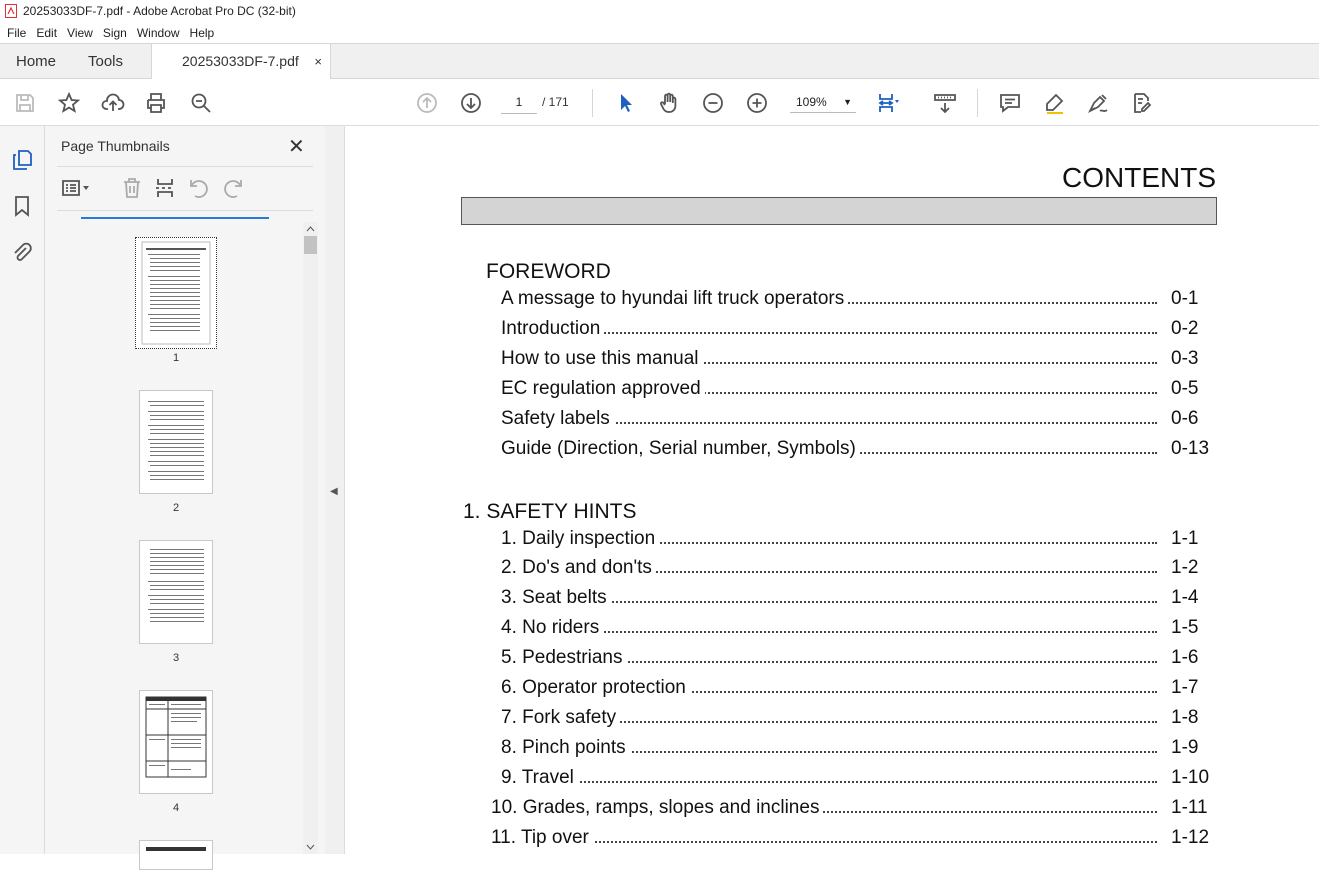  What do you see at coordinates (1185, 687) in the screenshot?
I see `toc-entry-page: 1-7` at bounding box center [1185, 687].